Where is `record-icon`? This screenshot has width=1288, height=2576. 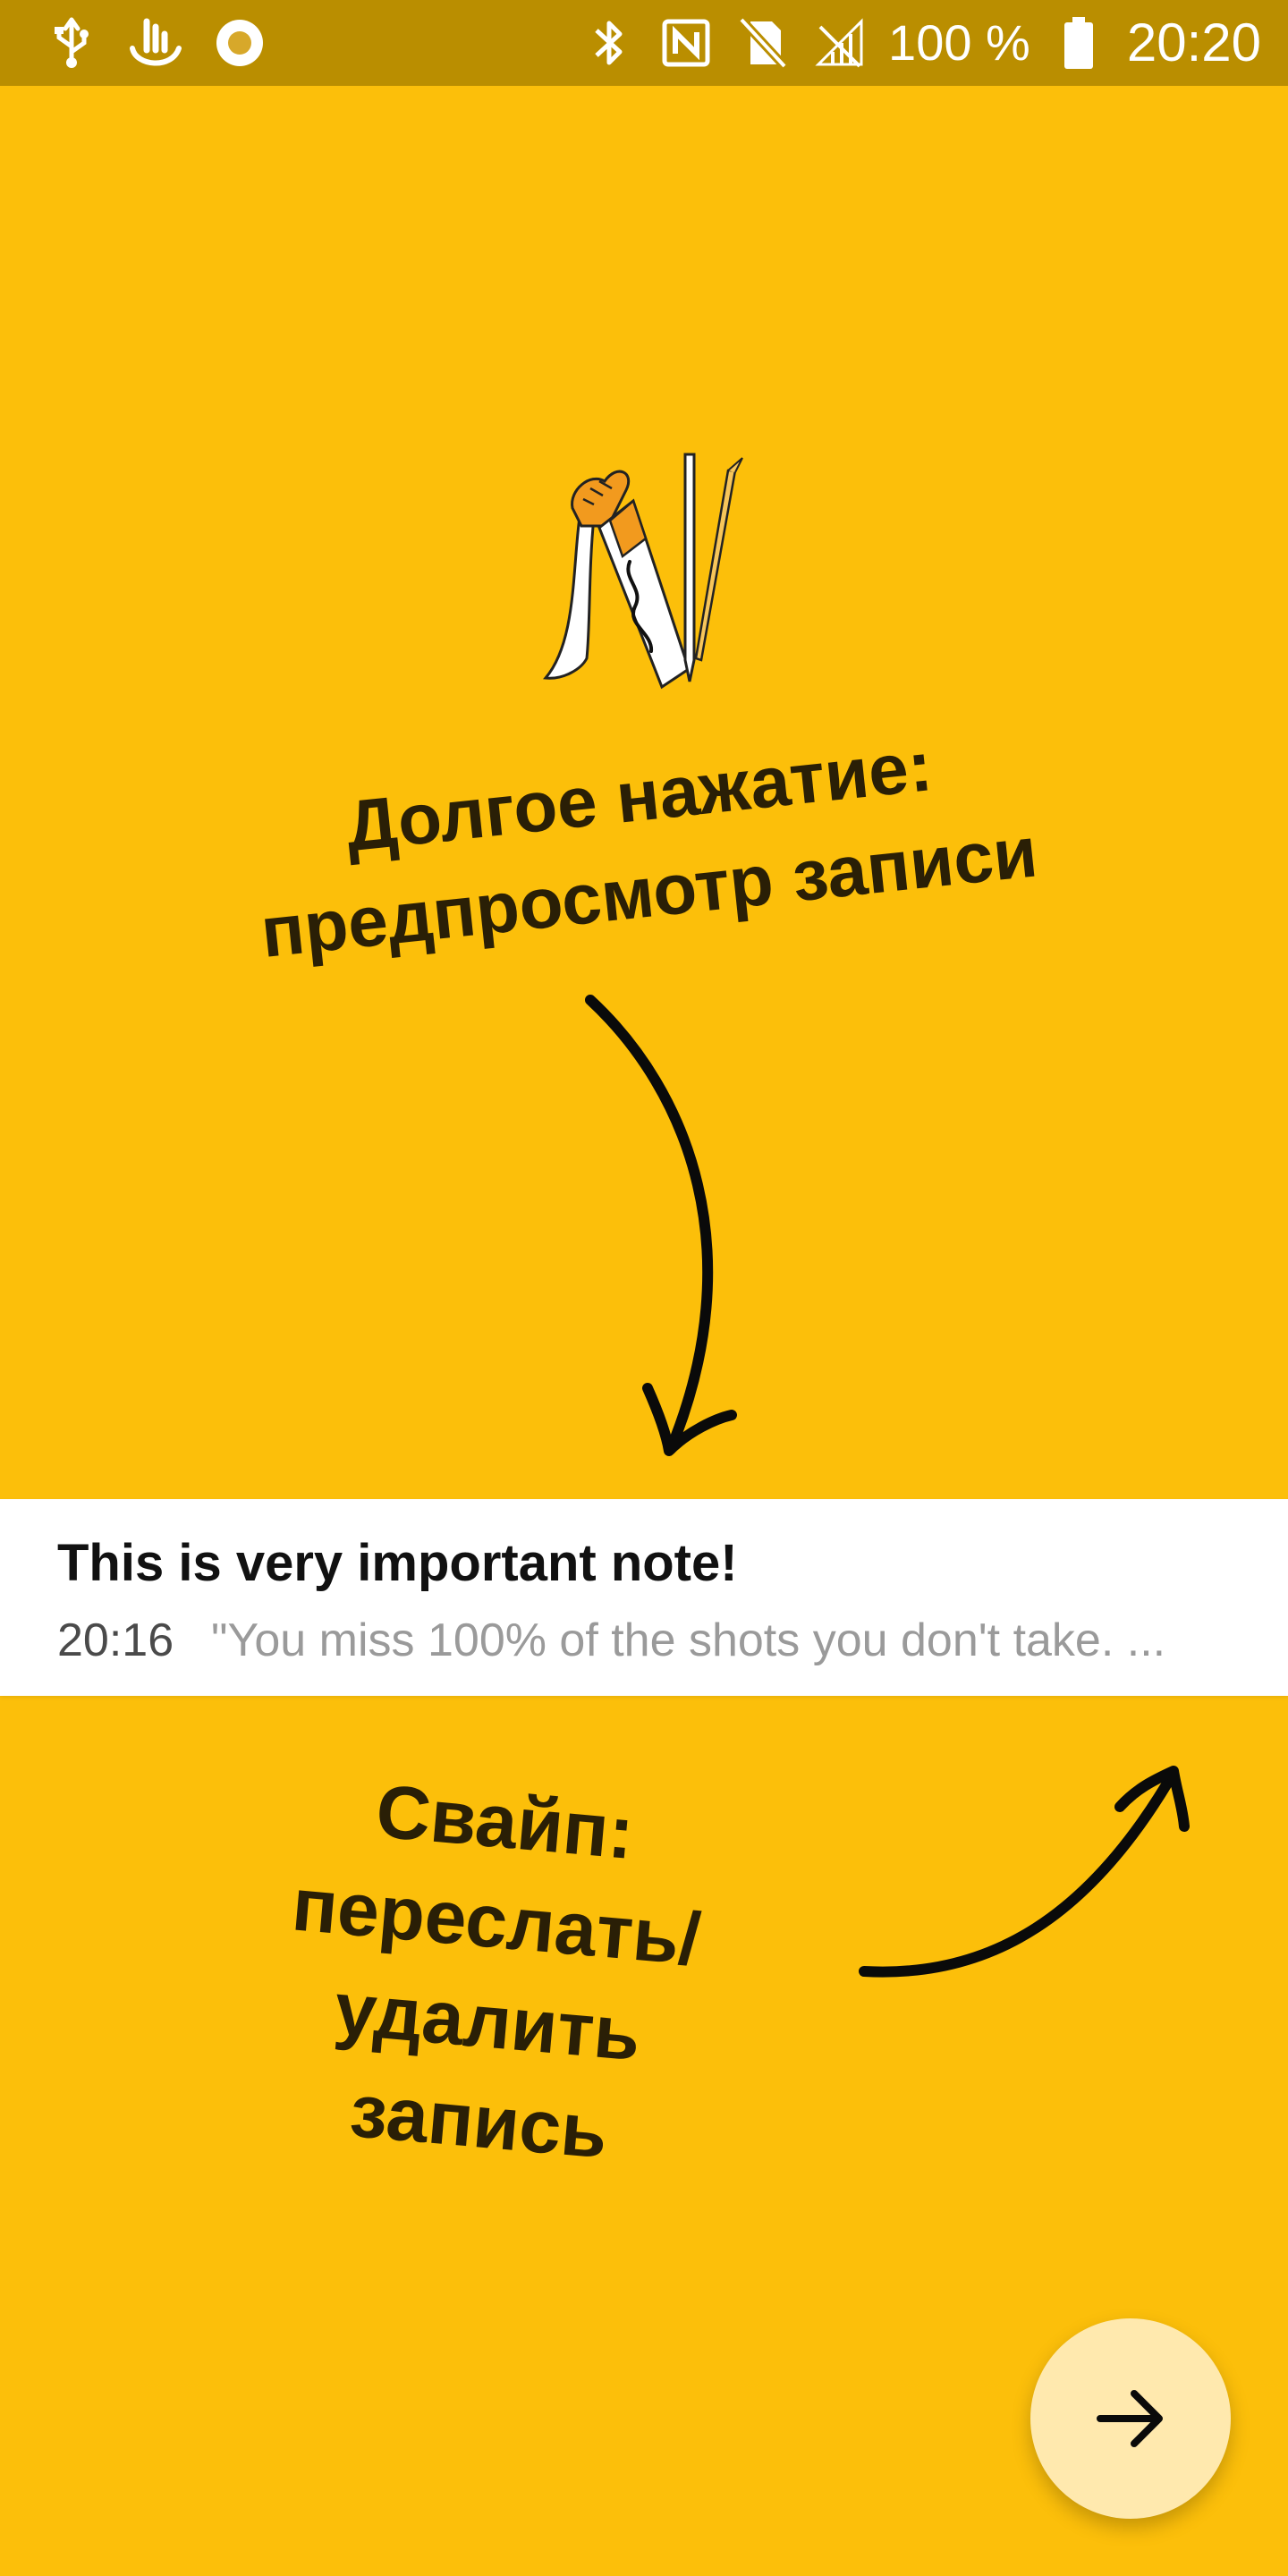 record-icon is located at coordinates (239, 43).